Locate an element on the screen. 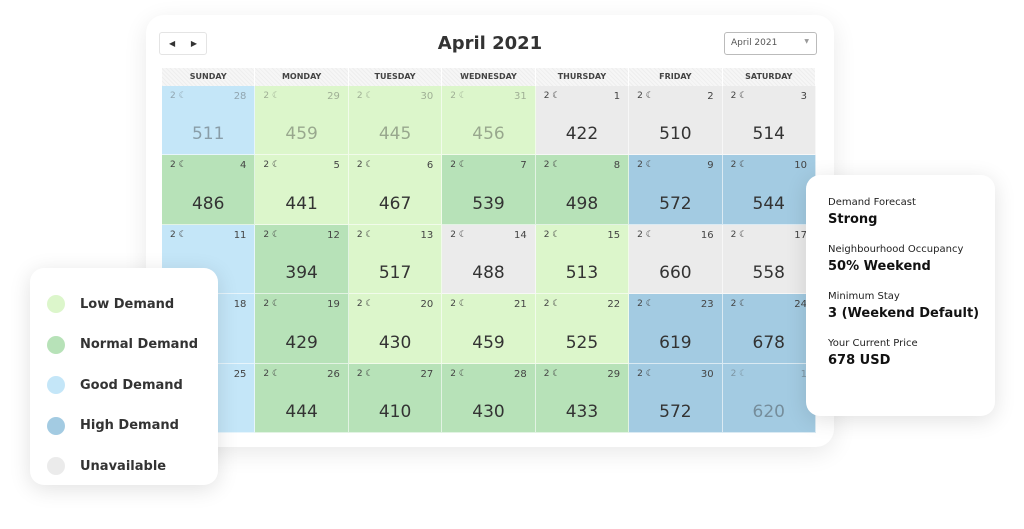  calendar-day-cell: 2 ☾ 27 410 is located at coordinates (395, 398).